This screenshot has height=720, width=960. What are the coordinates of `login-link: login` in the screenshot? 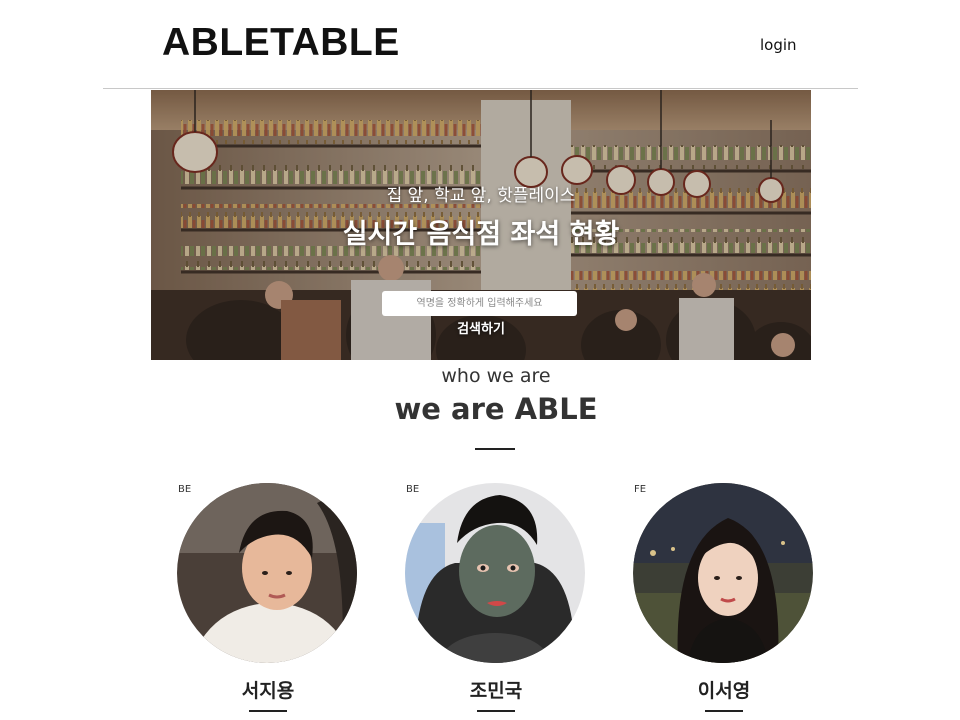 It's located at (778, 45).